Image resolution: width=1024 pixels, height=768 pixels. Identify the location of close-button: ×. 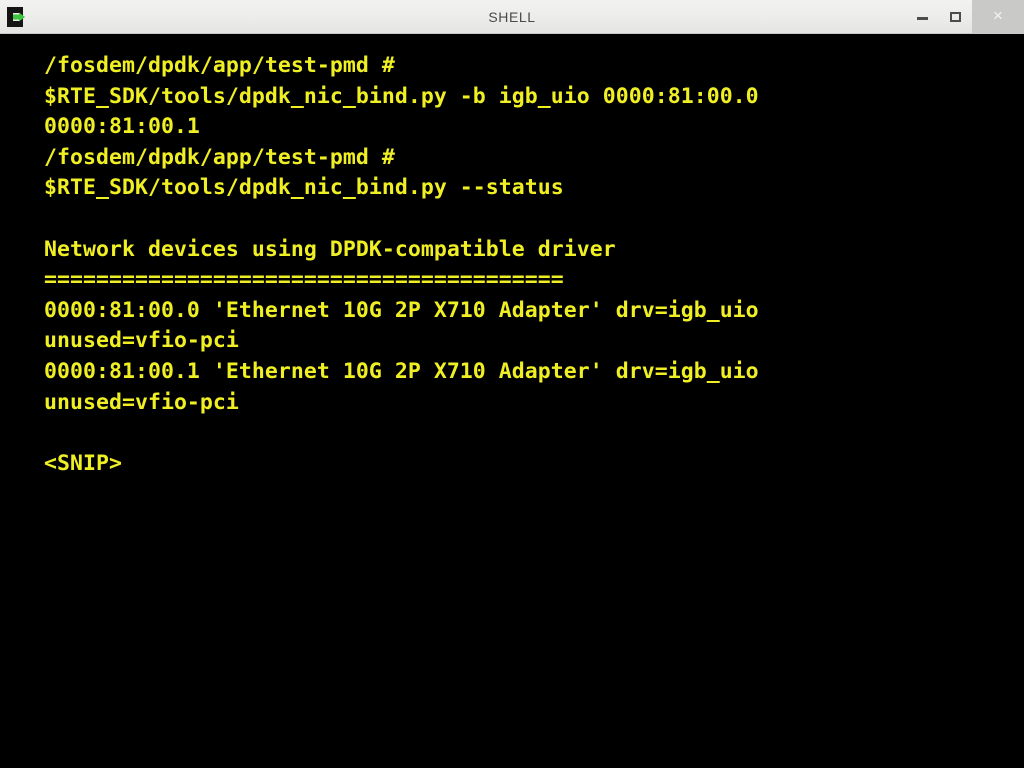
(998, 16).